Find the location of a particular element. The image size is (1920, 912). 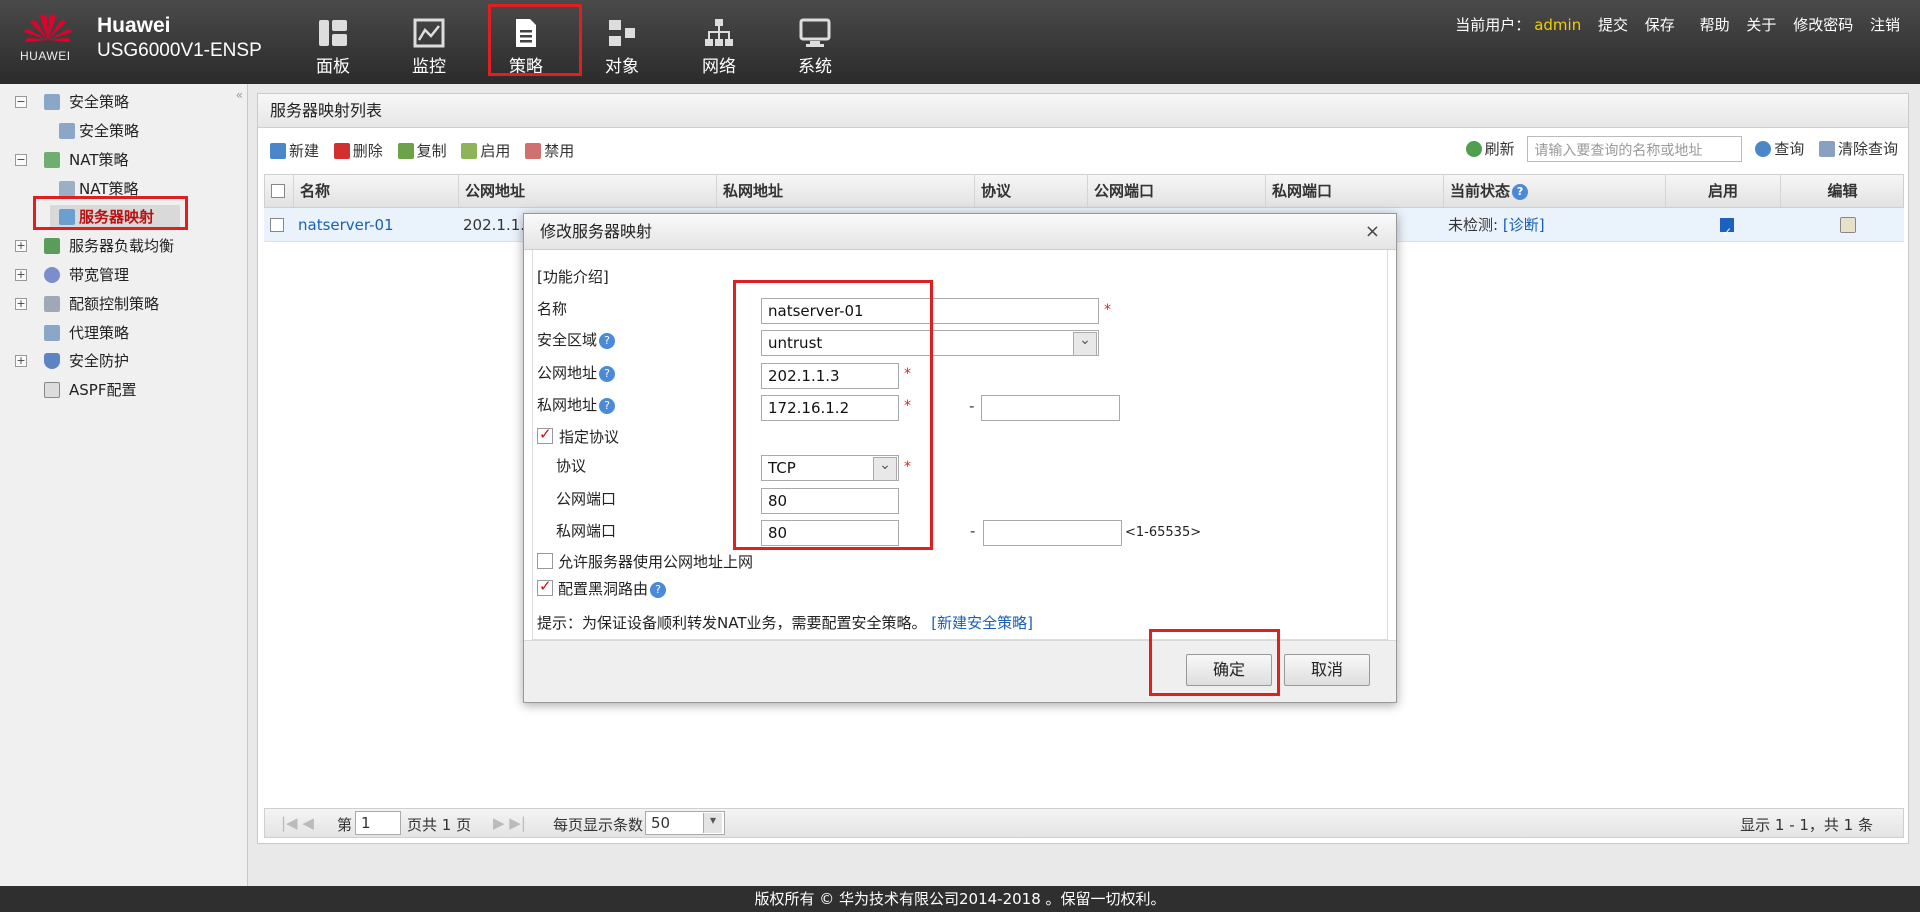

allow-server-label: 允许服务器使用公网地址上网 is located at coordinates (656, 562).